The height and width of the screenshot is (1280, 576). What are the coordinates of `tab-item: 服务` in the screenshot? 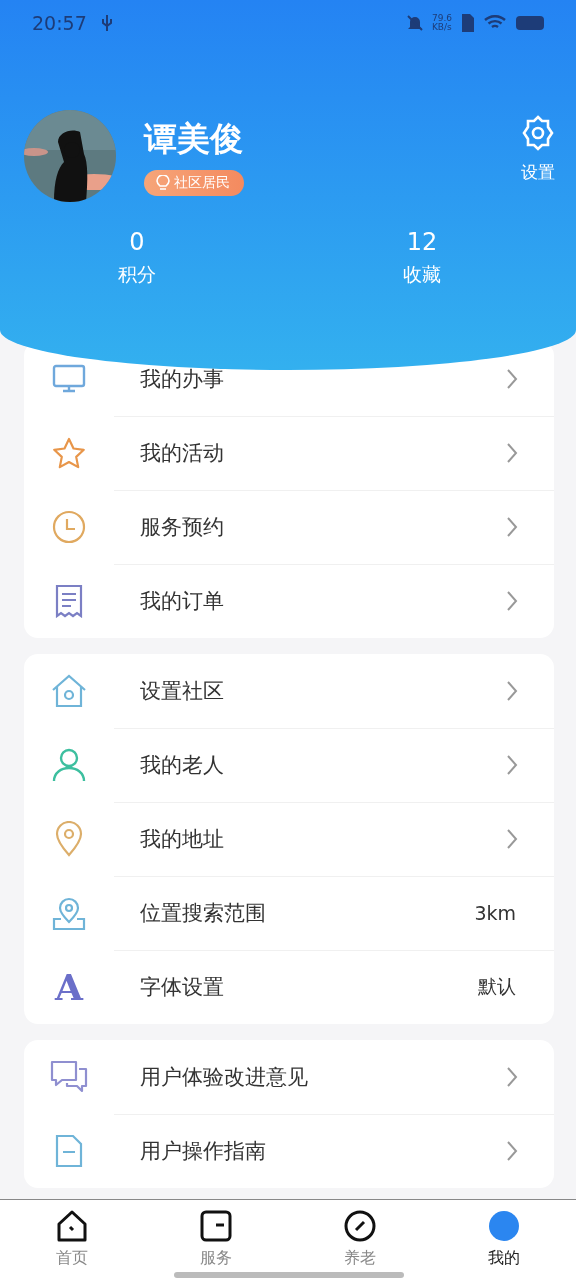 It's located at (216, 1239).